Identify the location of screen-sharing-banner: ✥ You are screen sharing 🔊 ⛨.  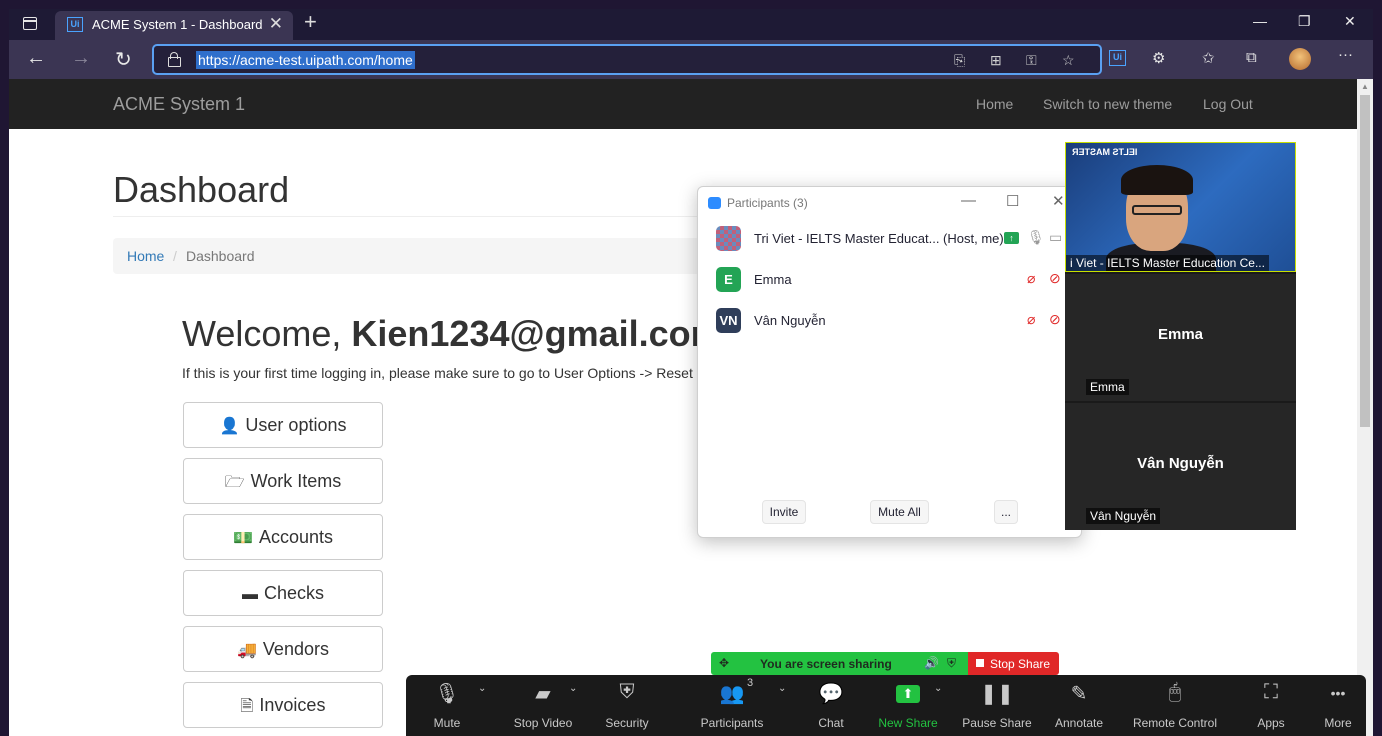
(839, 663).